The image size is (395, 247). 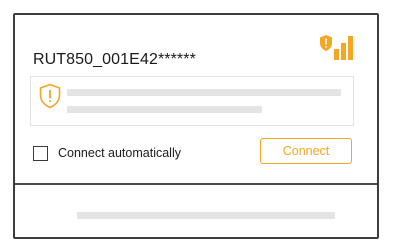 What do you see at coordinates (306, 151) in the screenshot?
I see `connect-button: Connect` at bounding box center [306, 151].